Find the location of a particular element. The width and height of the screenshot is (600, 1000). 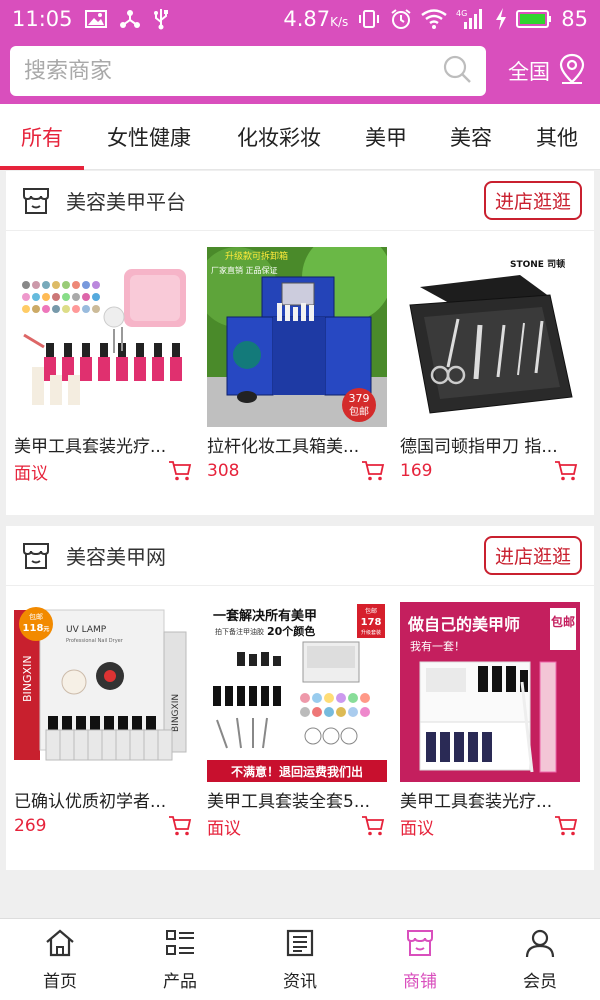

search-input is located at coordinates (233, 71).